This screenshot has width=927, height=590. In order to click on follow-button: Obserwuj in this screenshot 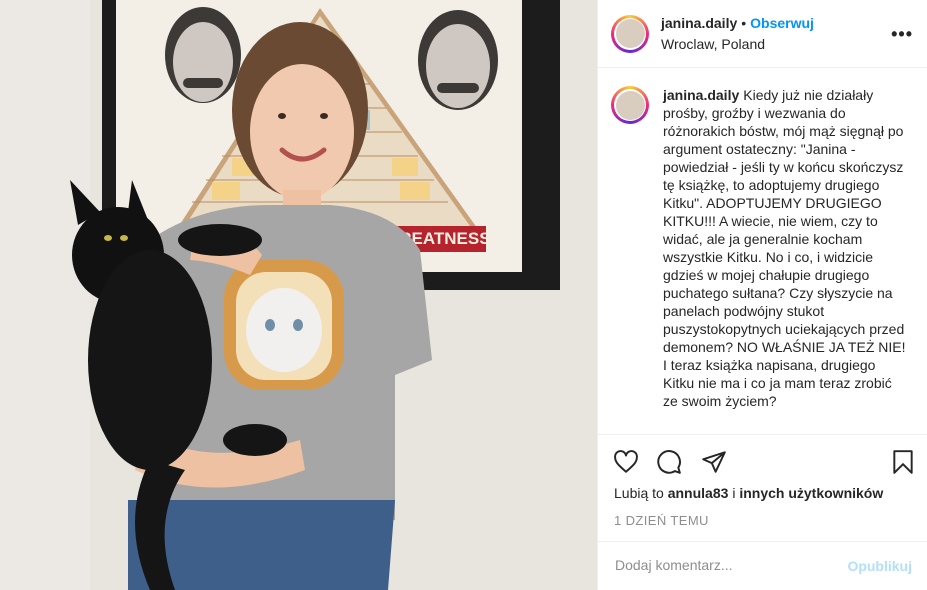, I will do `click(782, 23)`.